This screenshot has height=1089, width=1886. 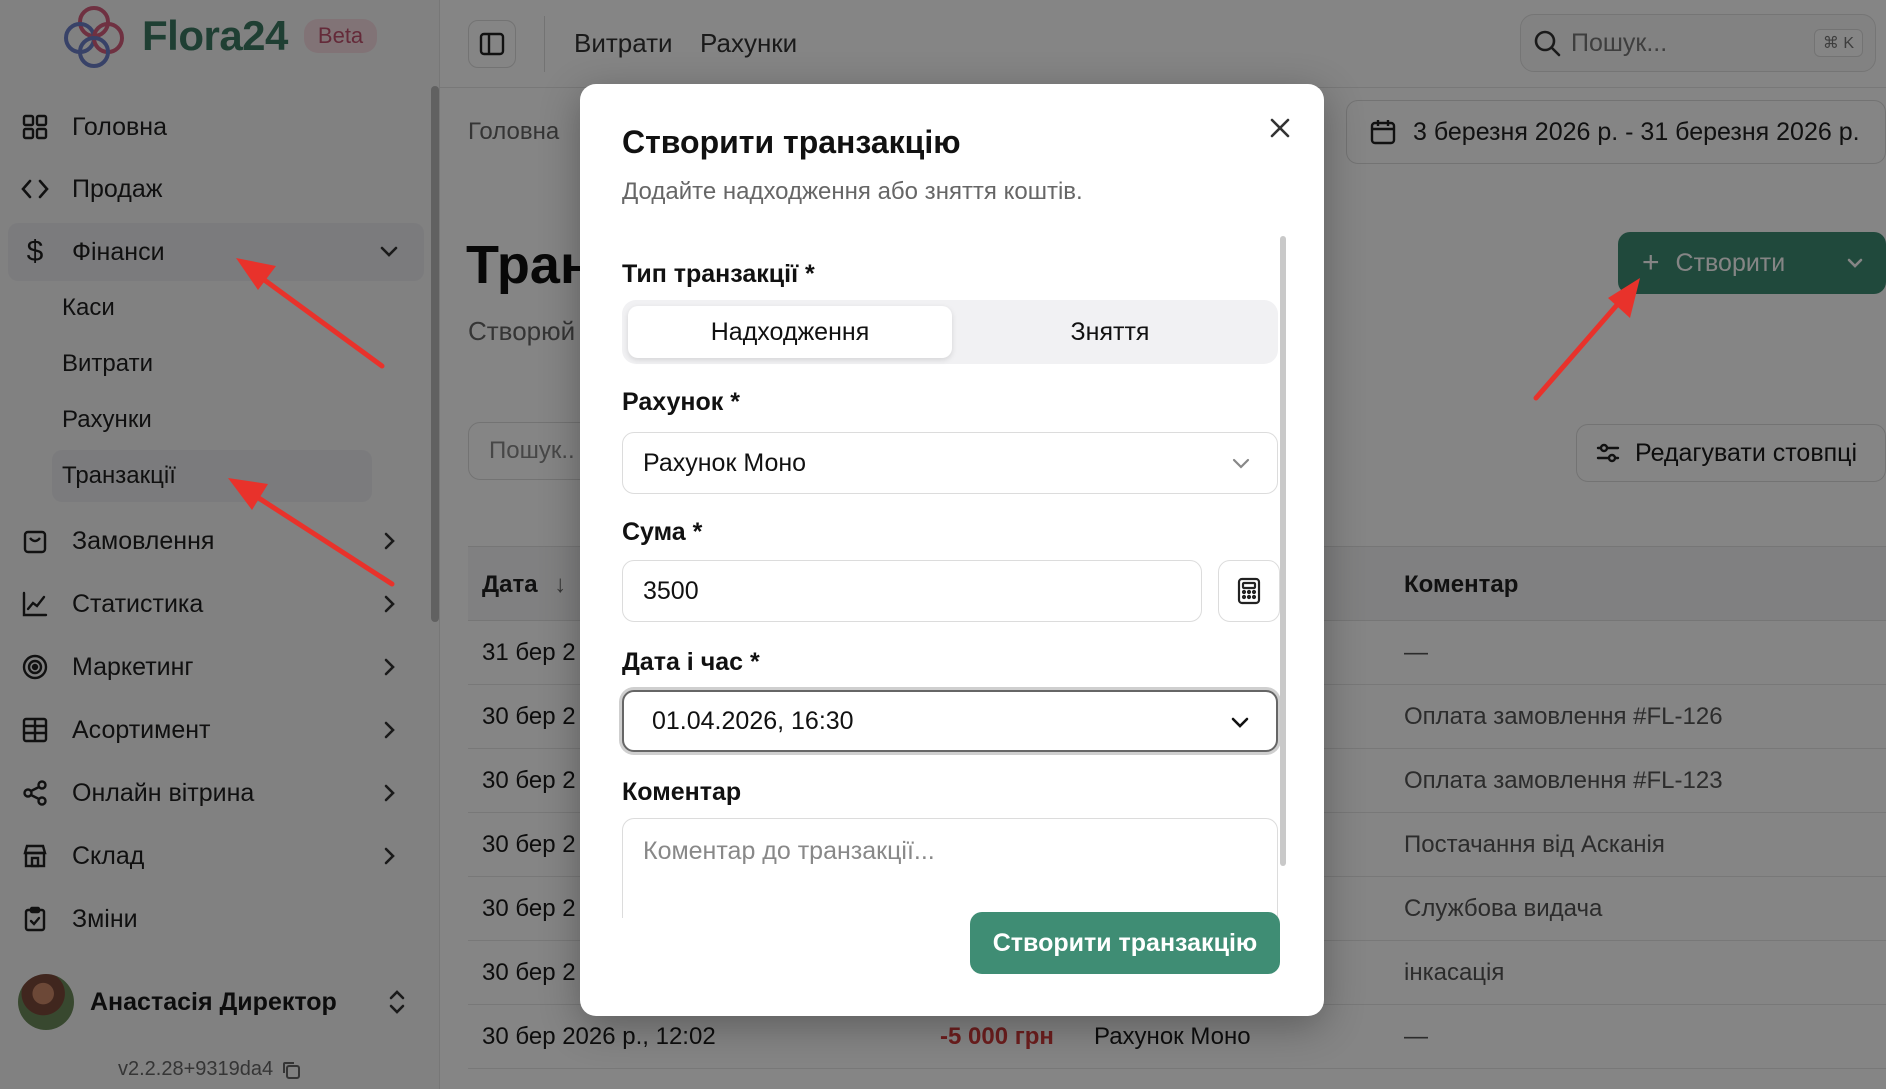 What do you see at coordinates (681, 402) in the screenshot?
I see `account-label: Рахунок *` at bounding box center [681, 402].